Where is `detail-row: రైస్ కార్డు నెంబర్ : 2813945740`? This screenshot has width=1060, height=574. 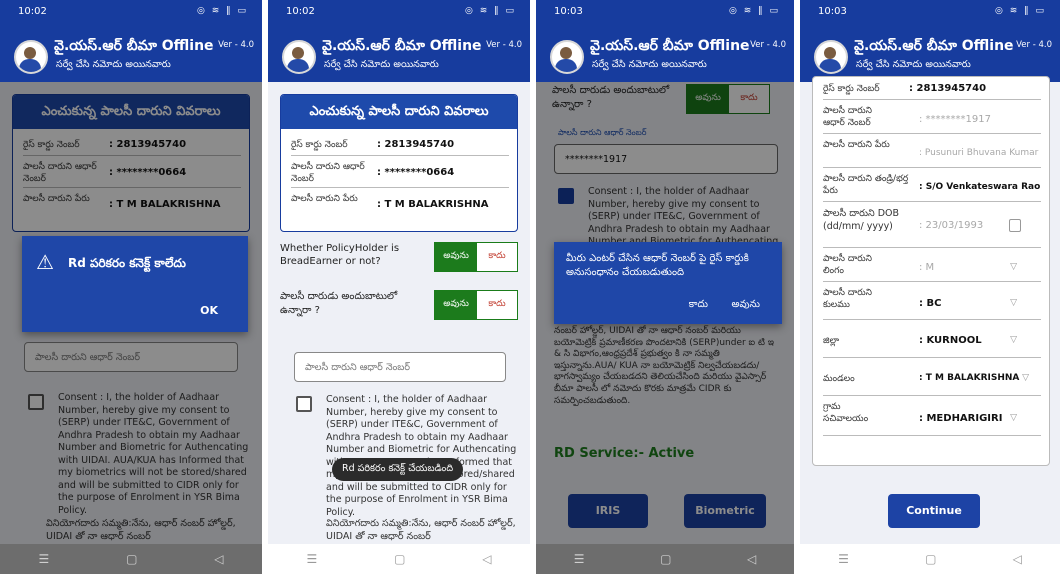 detail-row: రైస్ కార్డు నెంబర్ : 2813945740 is located at coordinates (932, 91).